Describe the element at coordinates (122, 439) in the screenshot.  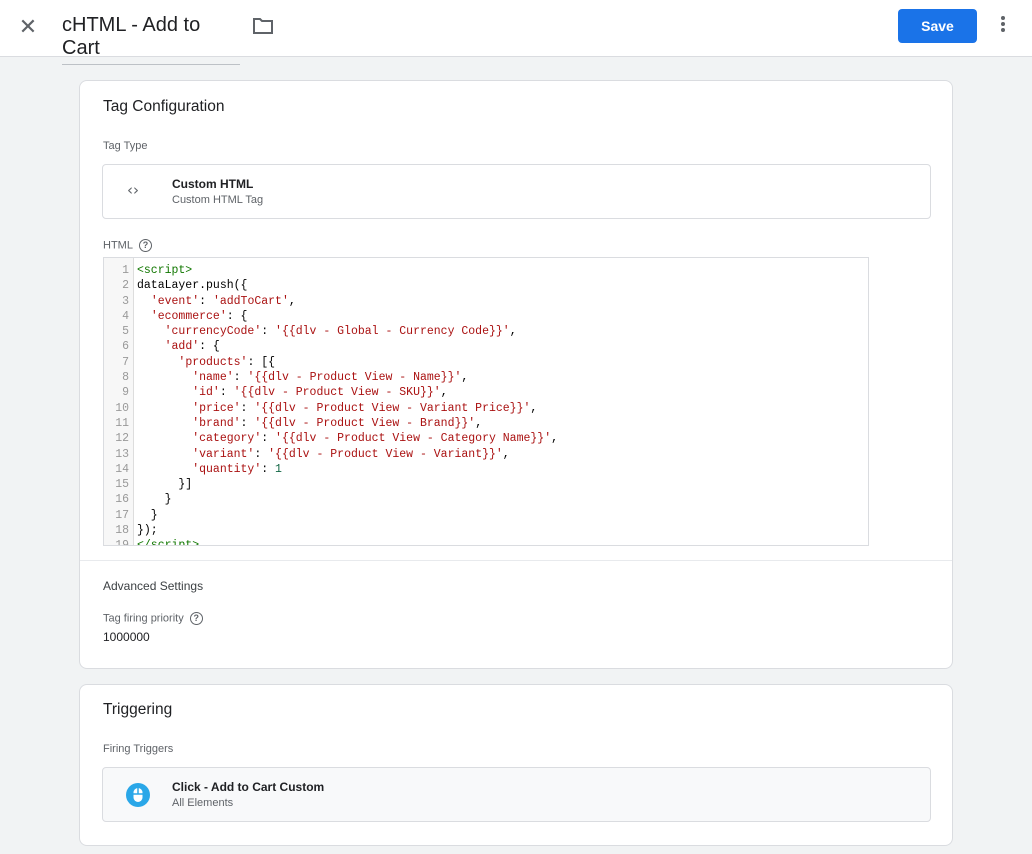
I see `line-number: 12` at that location.